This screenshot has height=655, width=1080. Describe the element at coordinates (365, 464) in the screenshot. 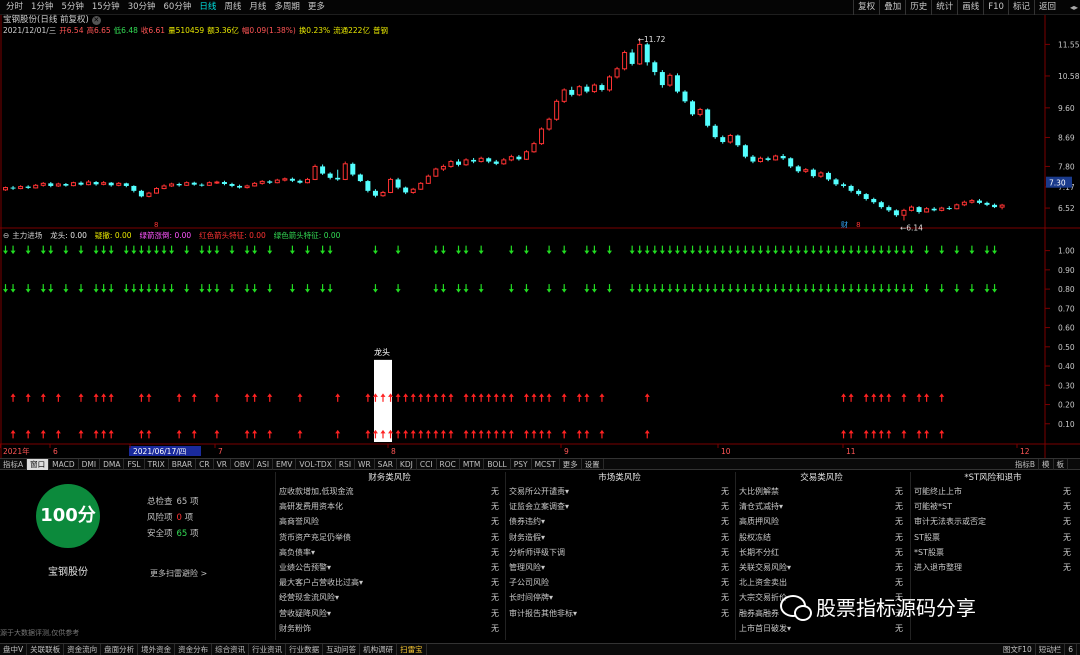

I see `indicator-tab-15: WR` at that location.